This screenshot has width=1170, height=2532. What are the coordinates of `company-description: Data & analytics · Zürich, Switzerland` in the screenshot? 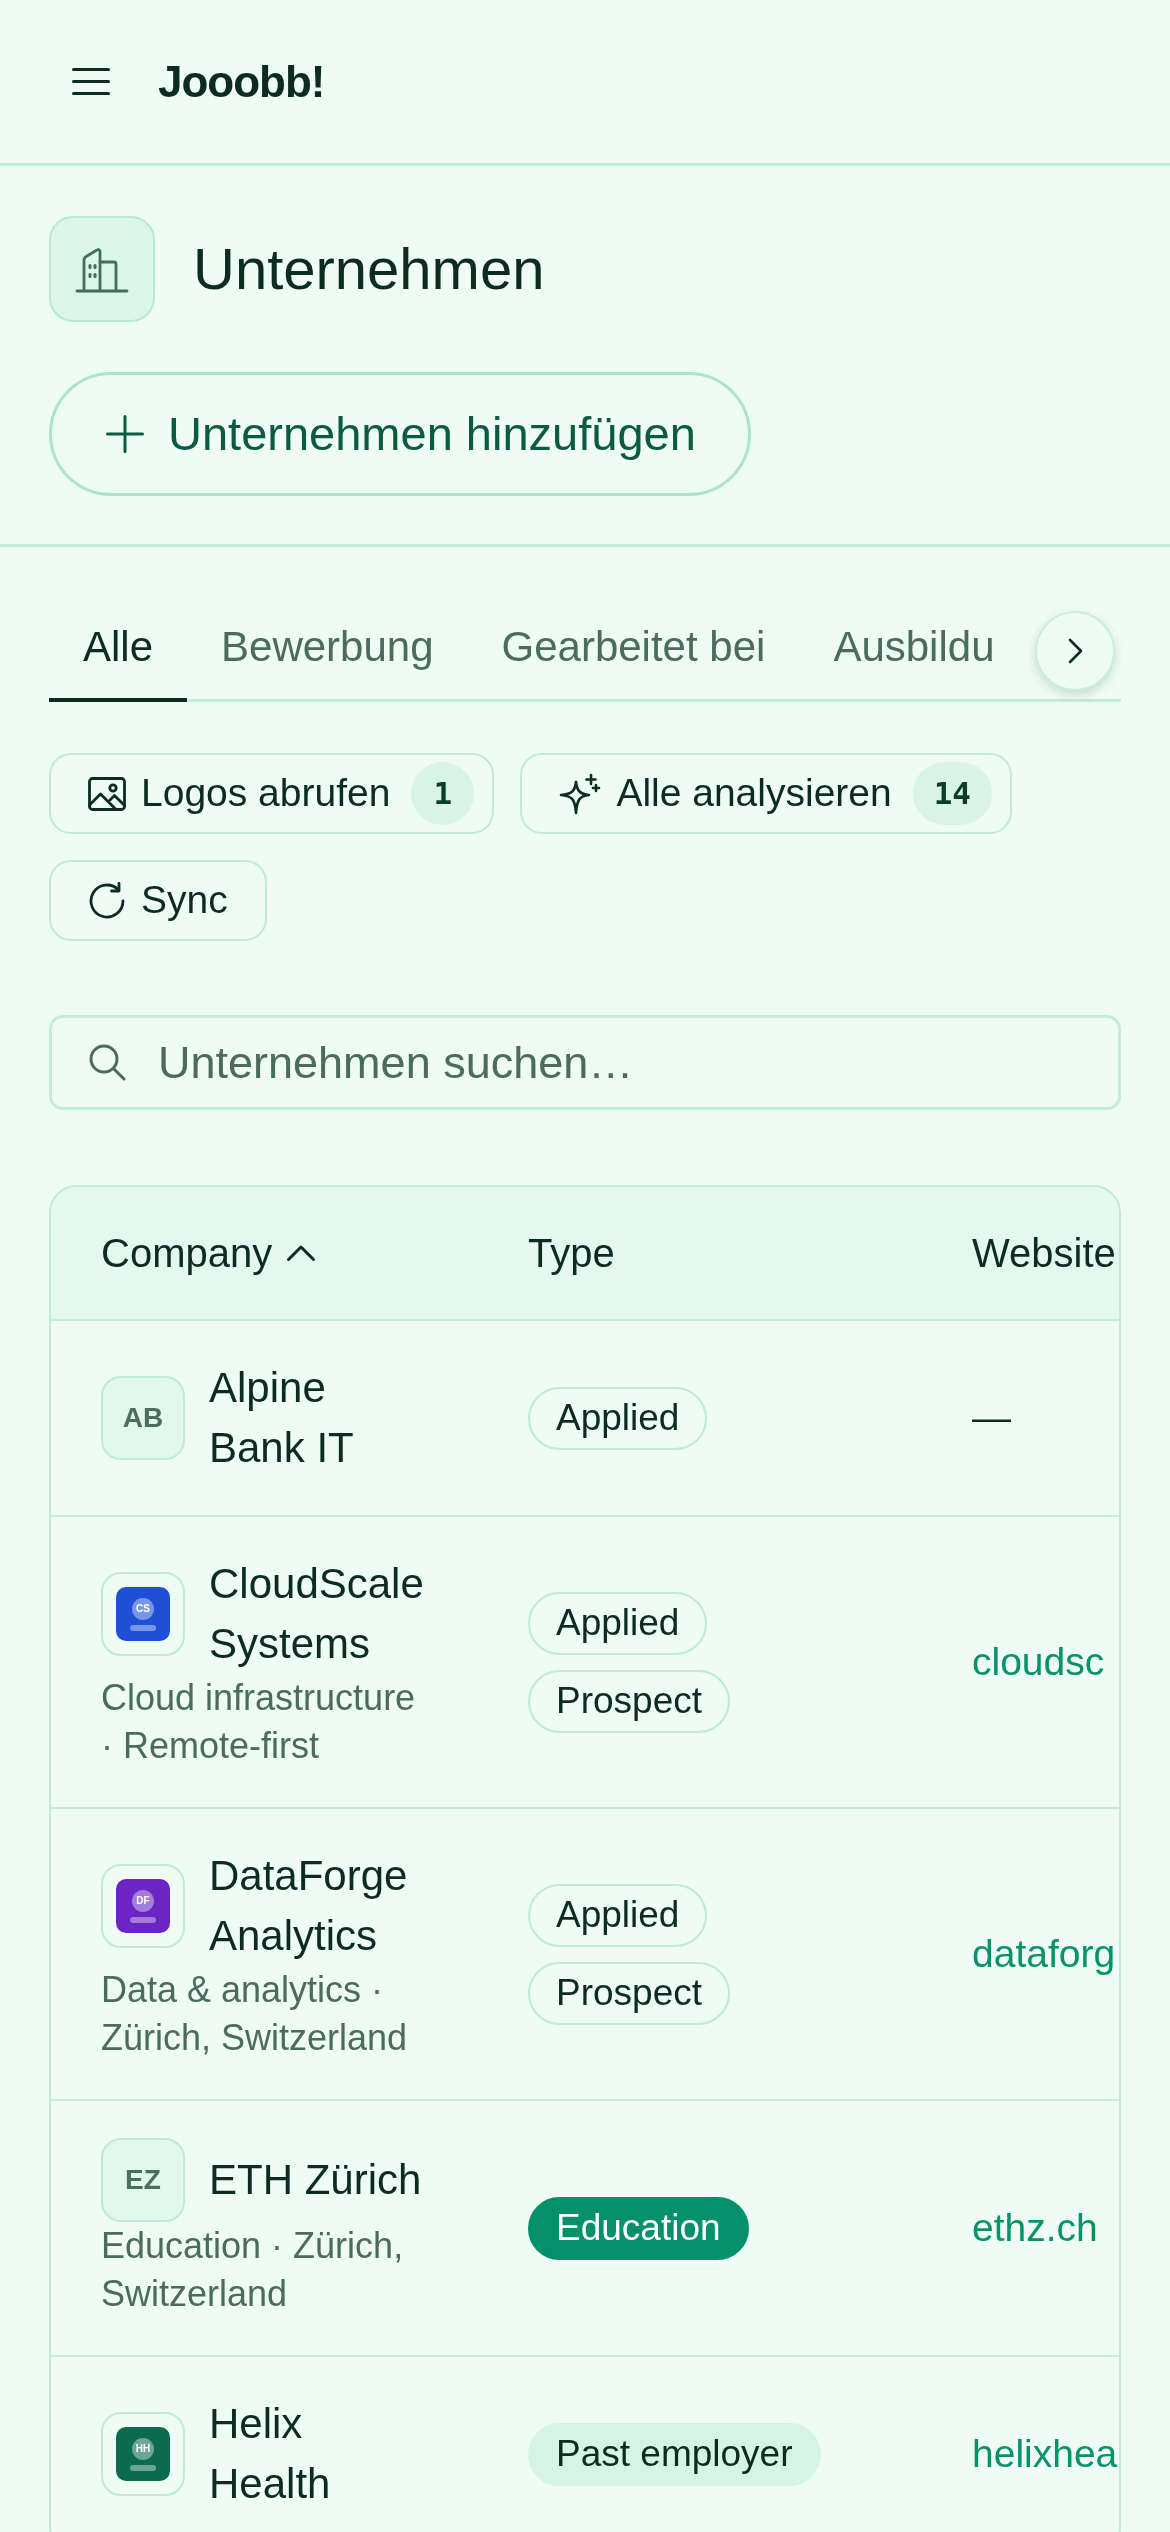 It's located at (255, 2014).